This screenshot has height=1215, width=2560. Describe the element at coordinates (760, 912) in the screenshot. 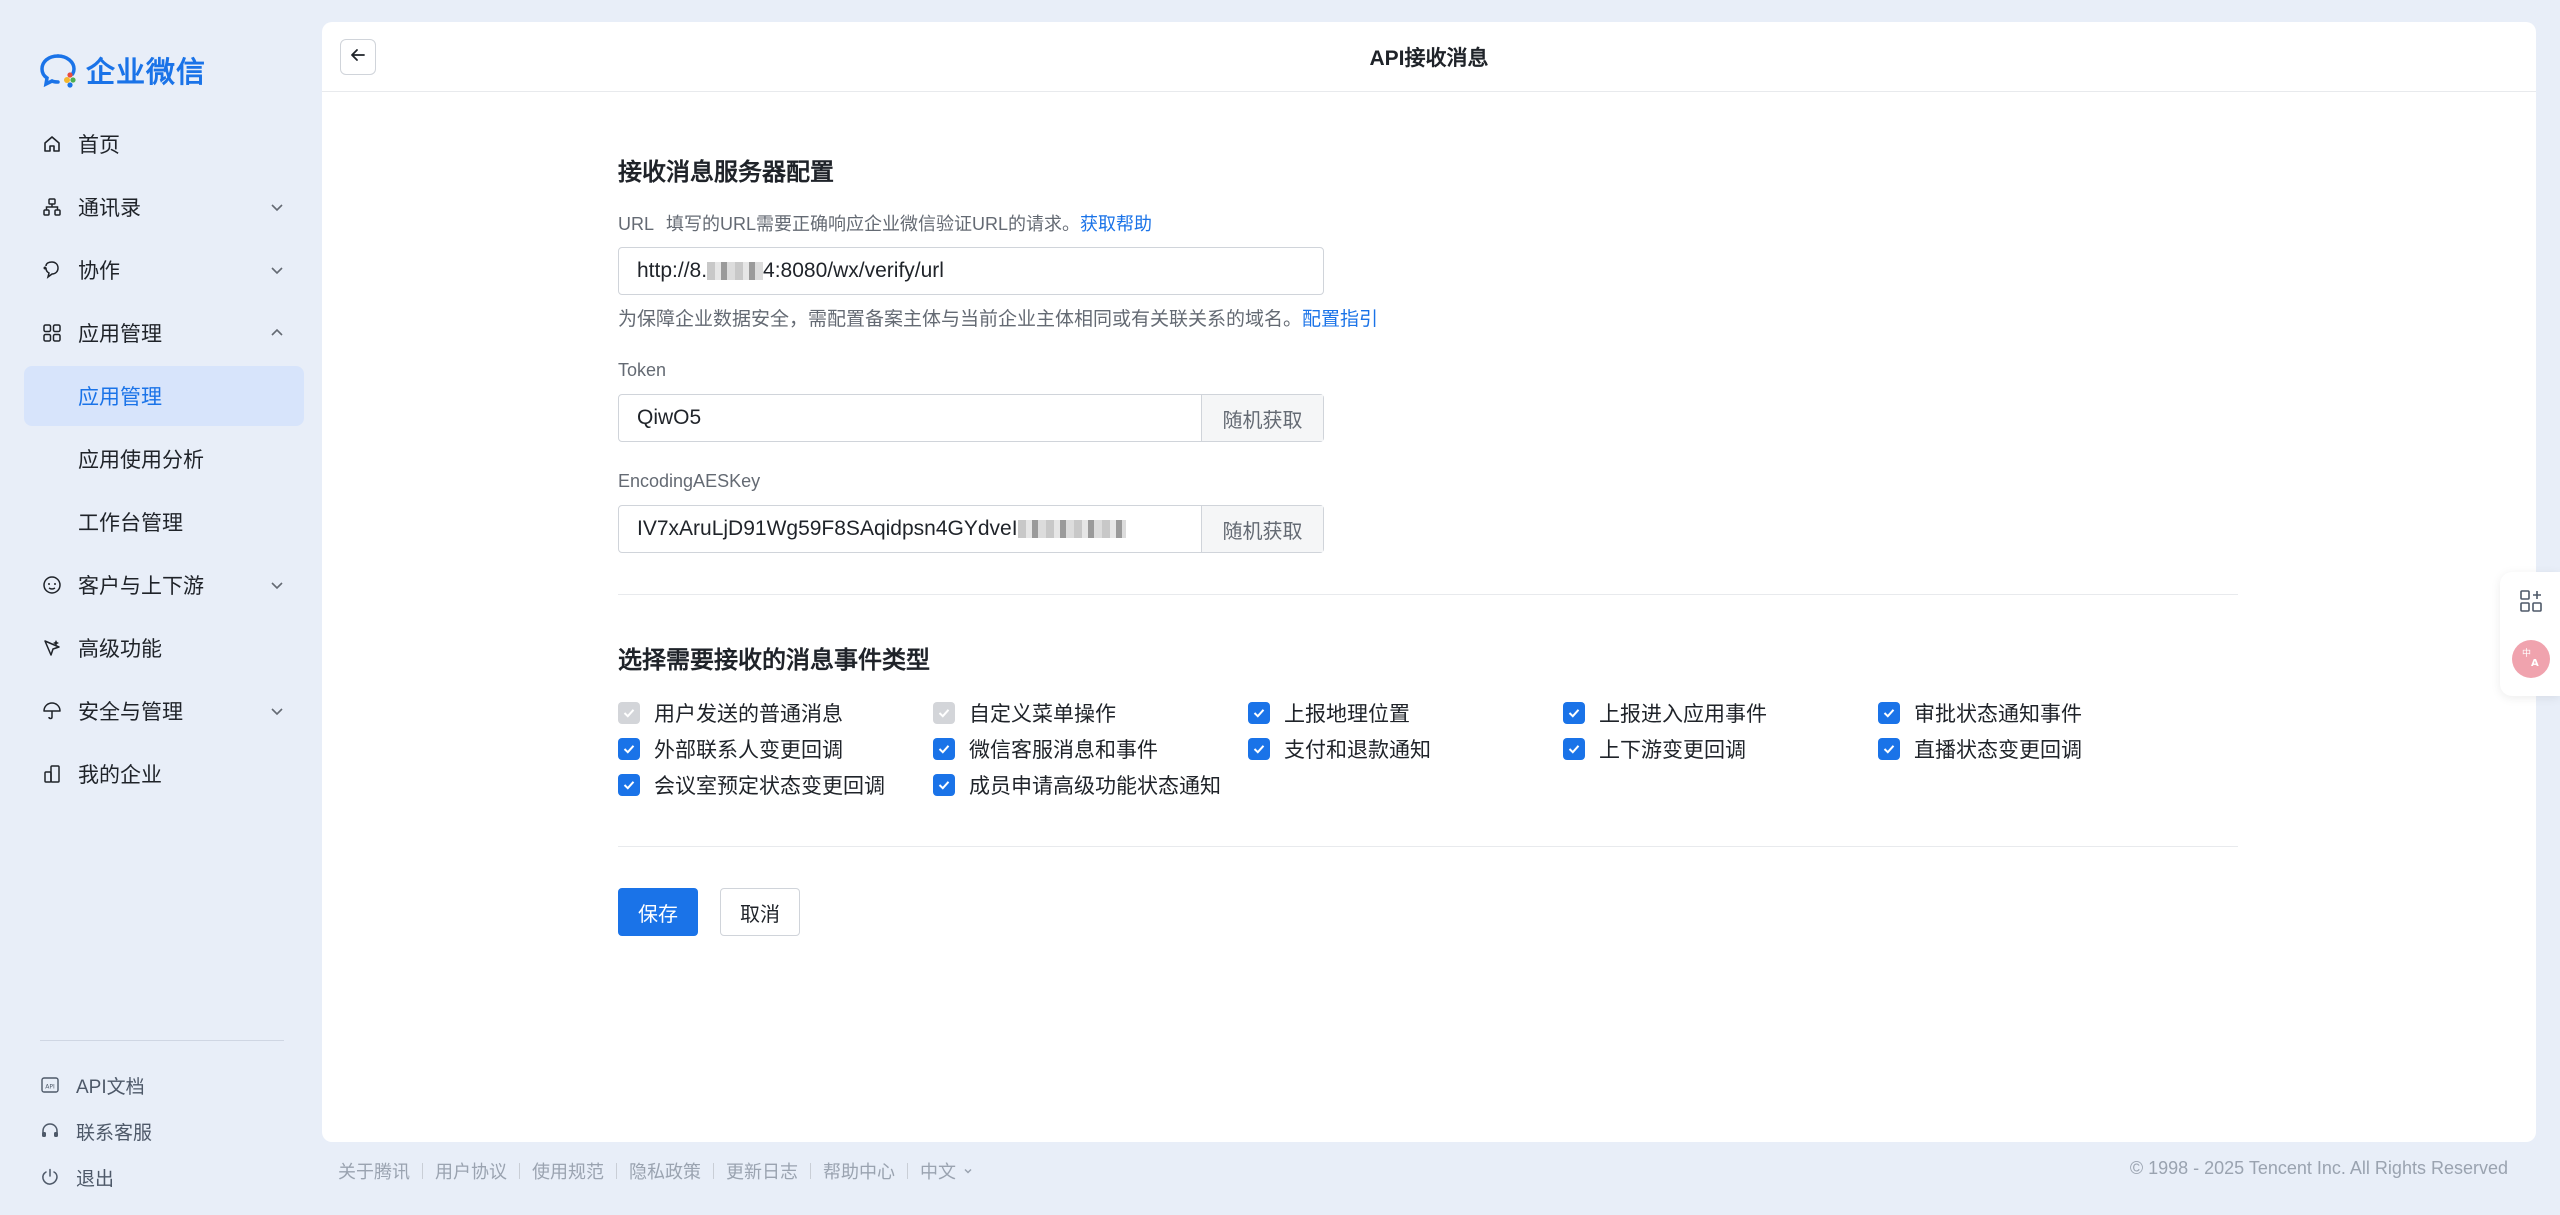

I see `cancel-button: 取消` at that location.